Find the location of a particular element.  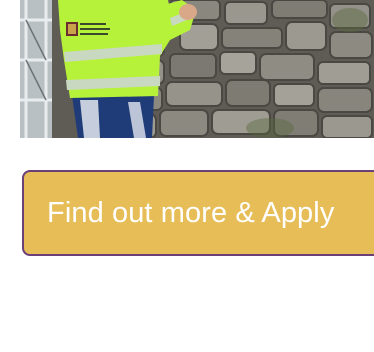

jacket-logo is located at coordinates (88, 29).